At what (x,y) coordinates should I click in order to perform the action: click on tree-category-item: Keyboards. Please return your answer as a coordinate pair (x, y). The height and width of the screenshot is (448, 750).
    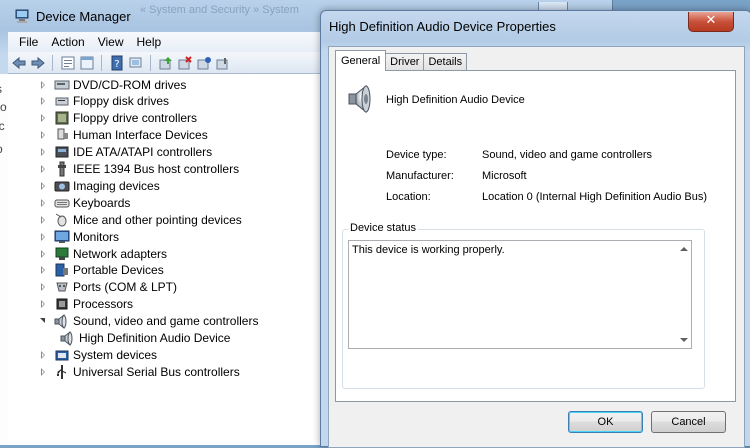
    Looking at the image, I should click on (69, 202).